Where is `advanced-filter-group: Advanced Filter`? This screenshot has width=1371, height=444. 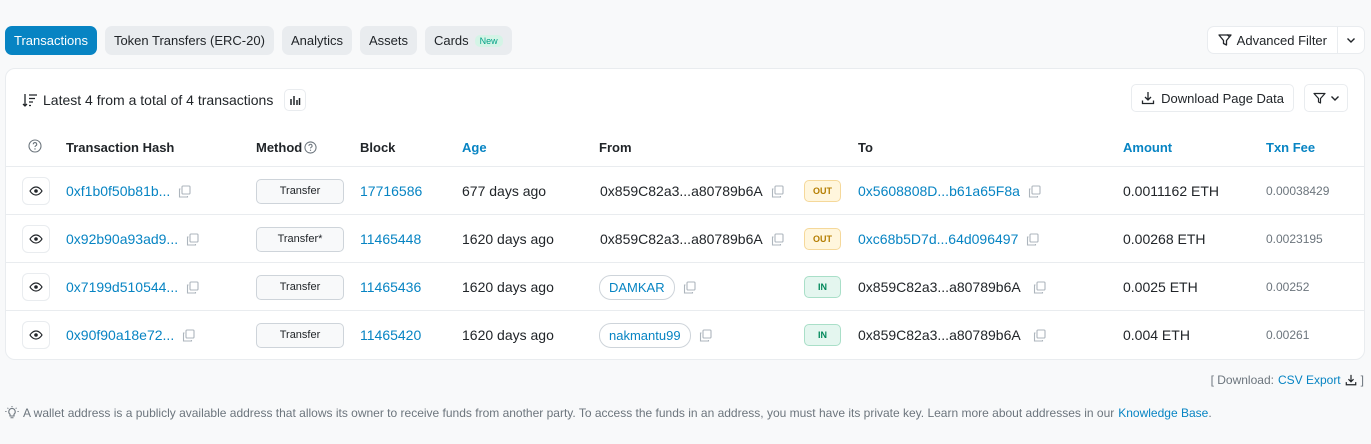
advanced-filter-group: Advanced Filter is located at coordinates (1285, 40).